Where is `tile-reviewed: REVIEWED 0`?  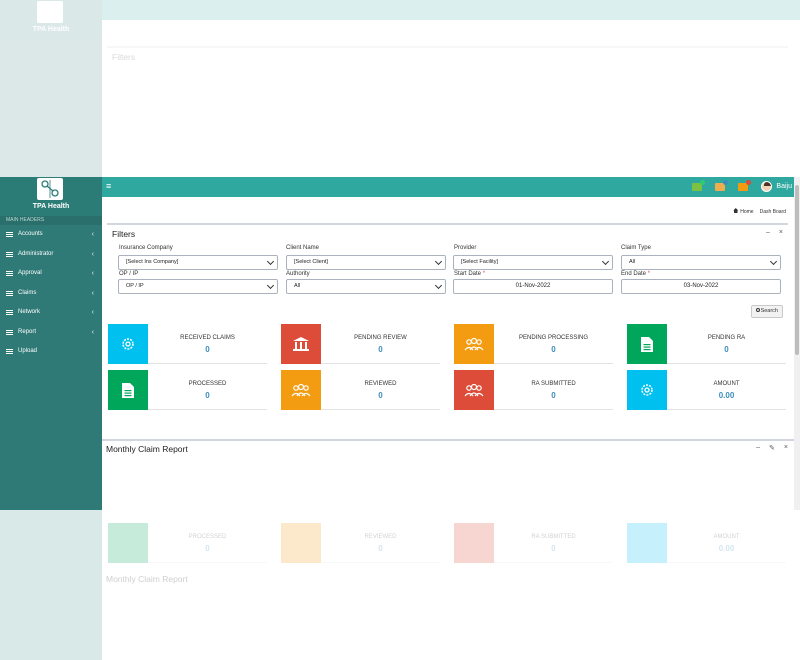 tile-reviewed: REVIEWED 0 is located at coordinates (360, 390).